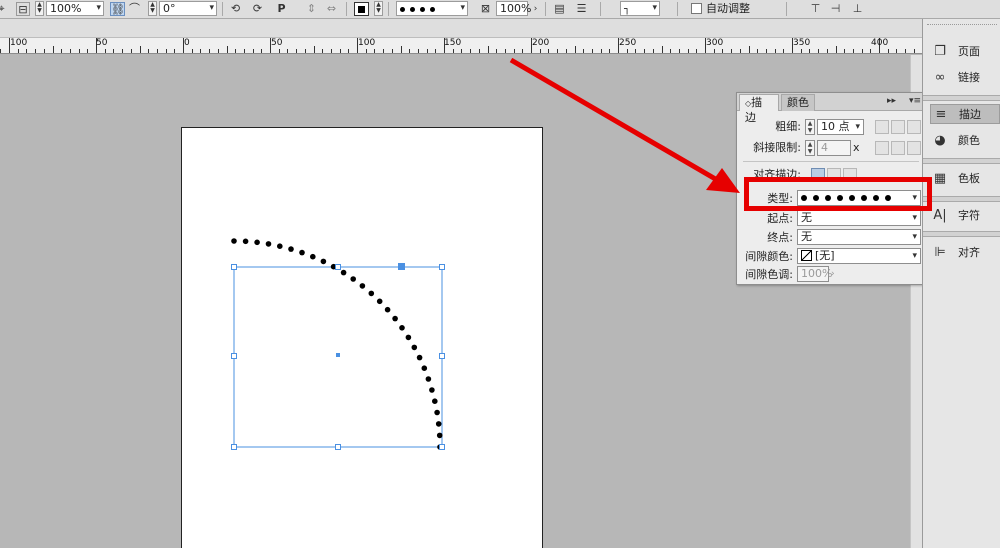  What do you see at coordinates (856, 147) in the screenshot?
I see `miter-unit: x` at bounding box center [856, 147].